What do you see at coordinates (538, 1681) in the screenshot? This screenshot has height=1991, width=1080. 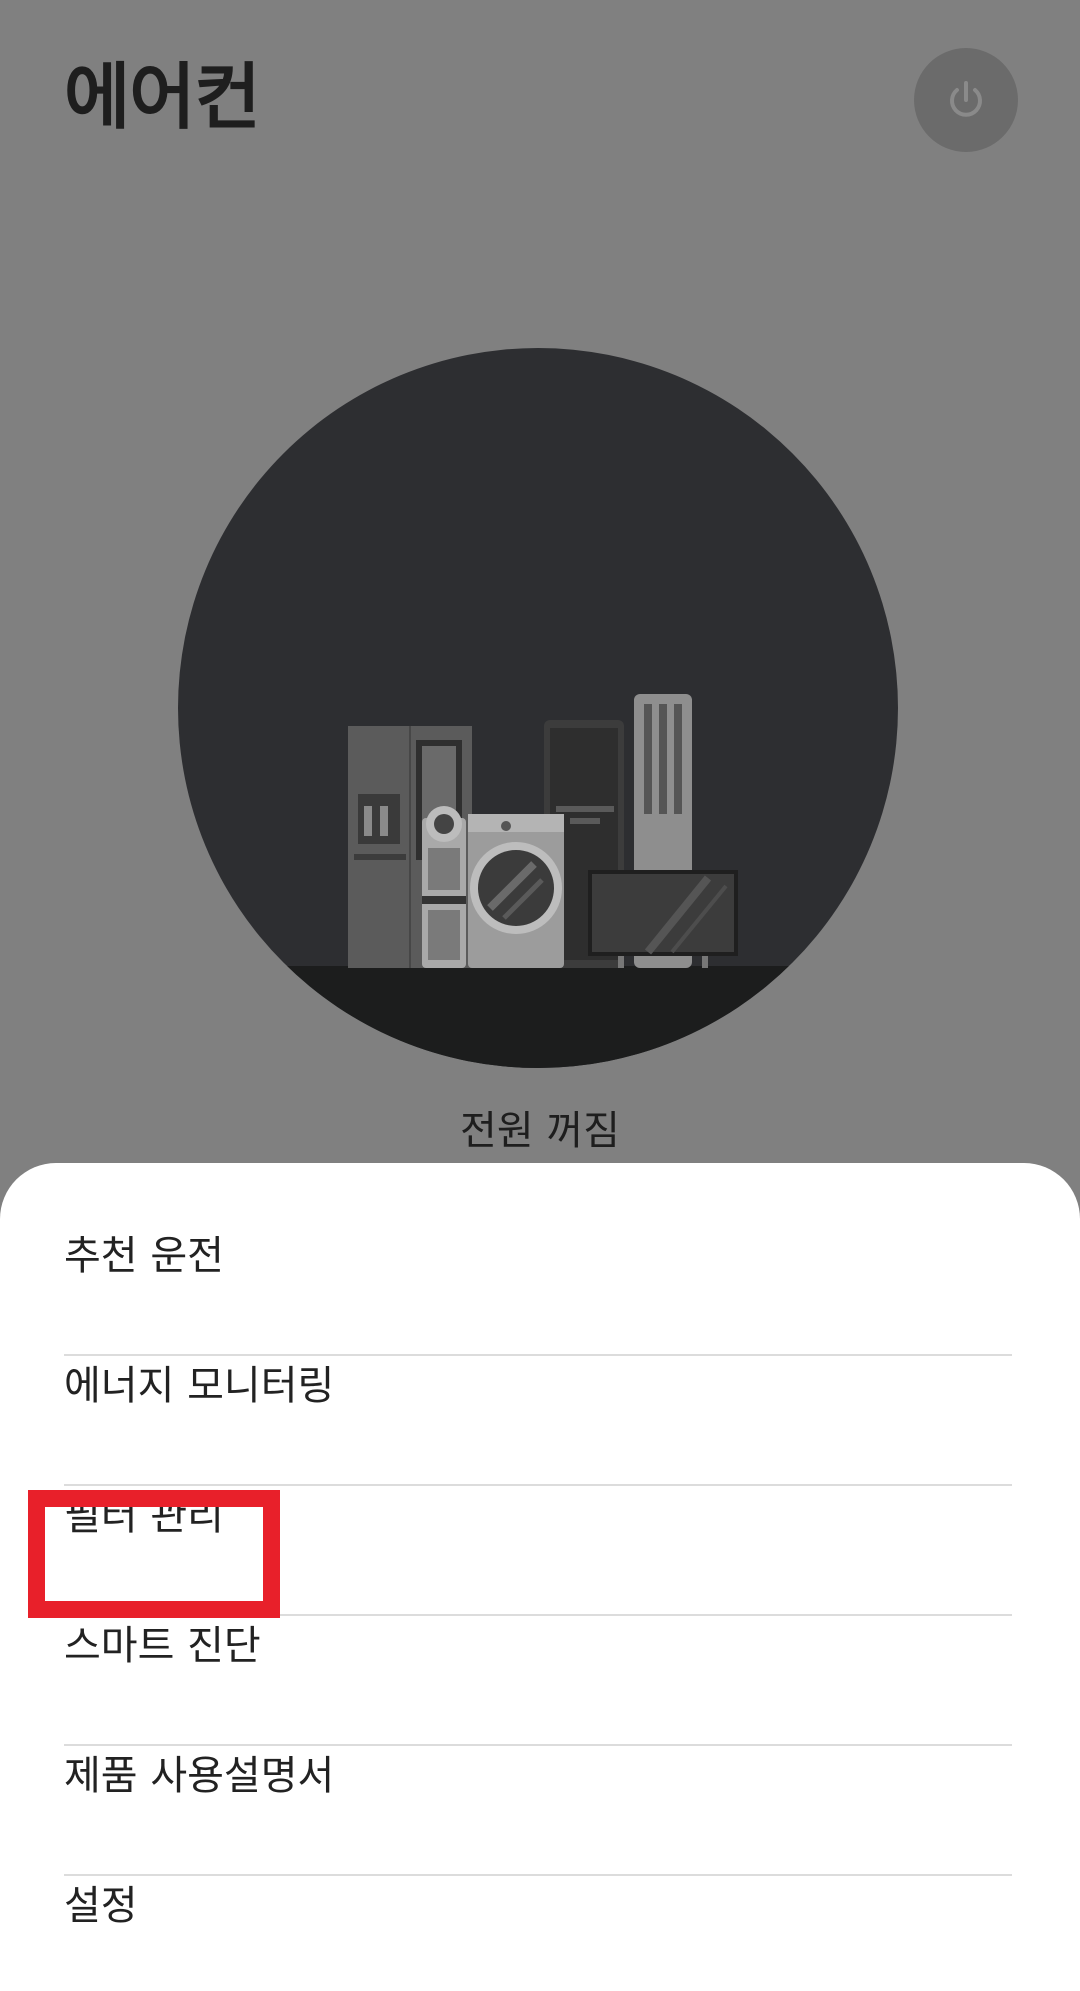 I see `menu-item-smart-diagnosis: 스마트 진단` at bounding box center [538, 1681].